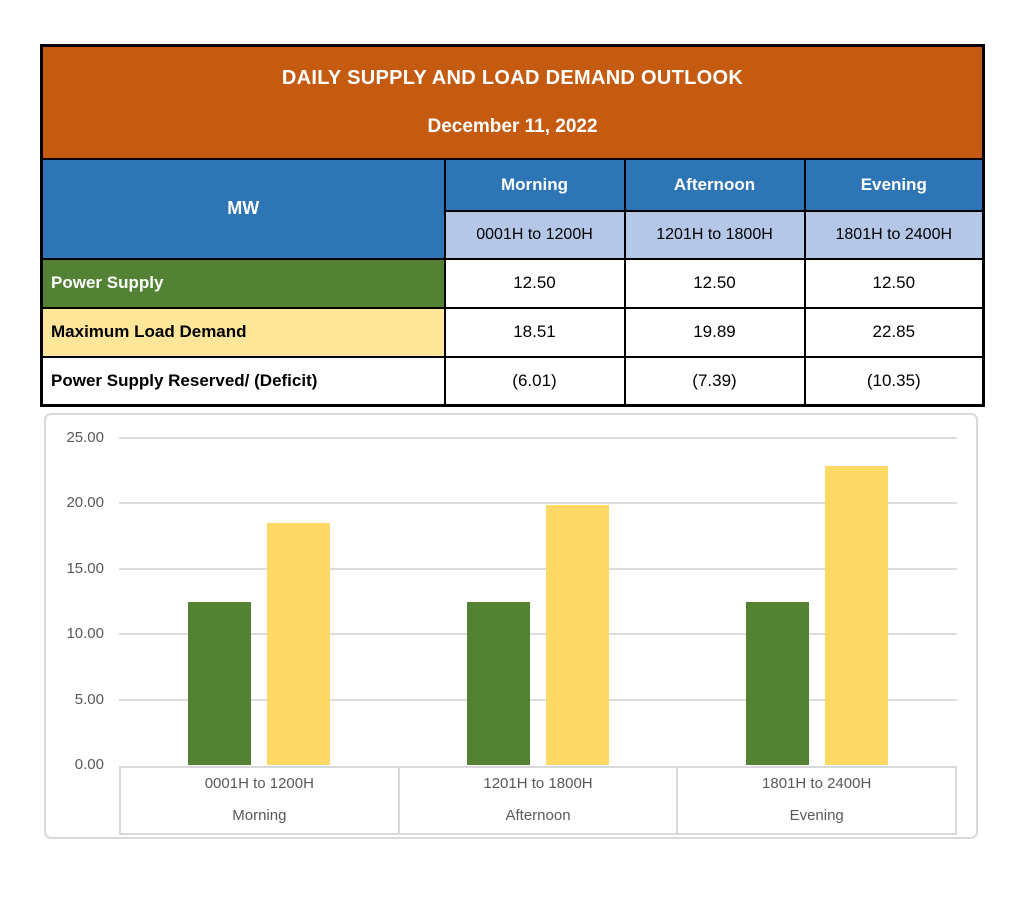 The image size is (1024, 904). I want to click on x-axis-period-label: Morning, so click(259, 815).